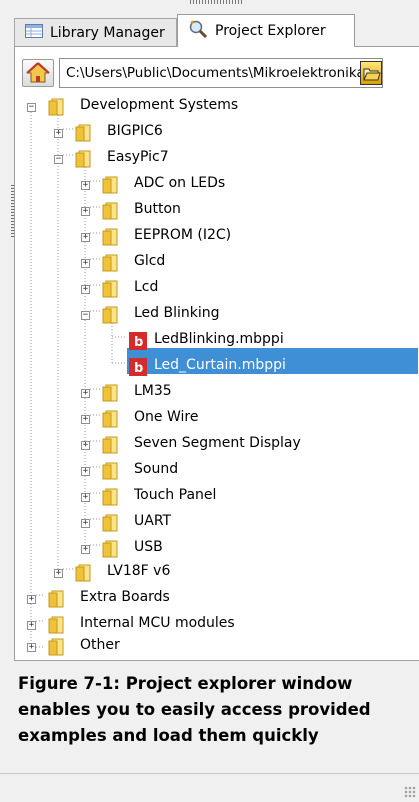 Image resolution: width=419 pixels, height=802 pixels. I want to click on magnifier-wand-icon, so click(198, 31).